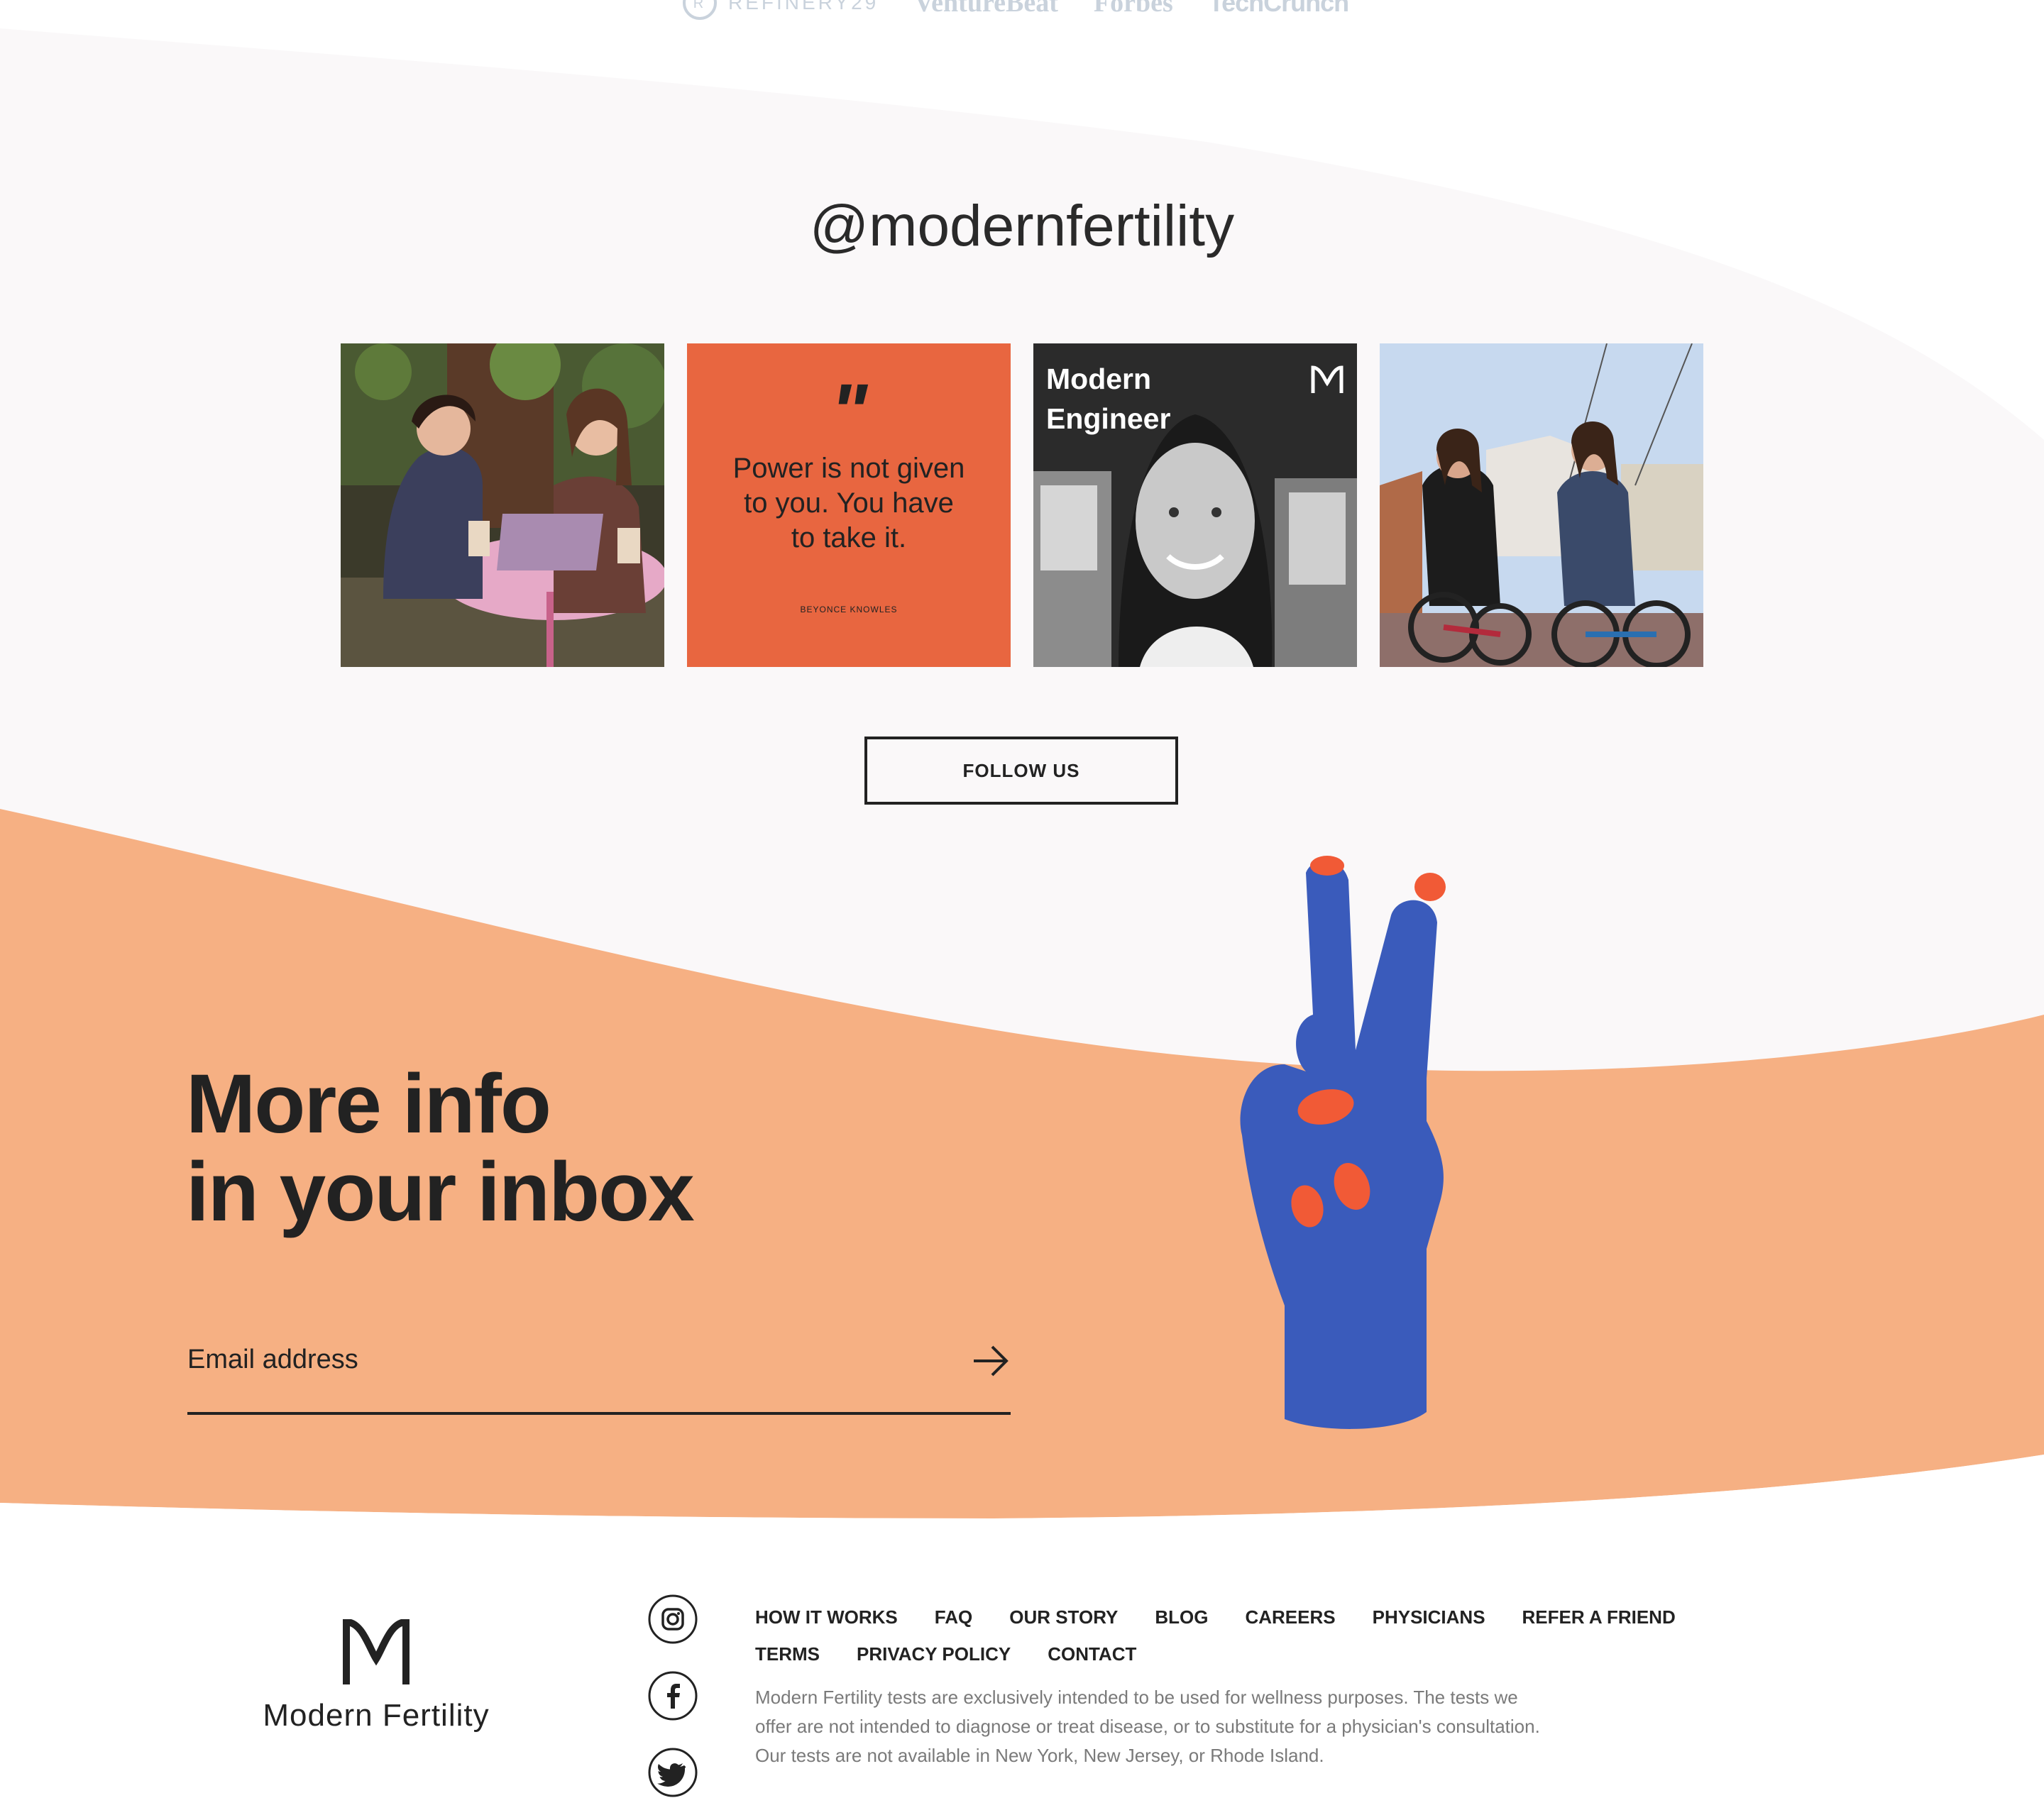 This screenshot has width=2044, height=1798. What do you see at coordinates (556, 1359) in the screenshot?
I see `email-input` at bounding box center [556, 1359].